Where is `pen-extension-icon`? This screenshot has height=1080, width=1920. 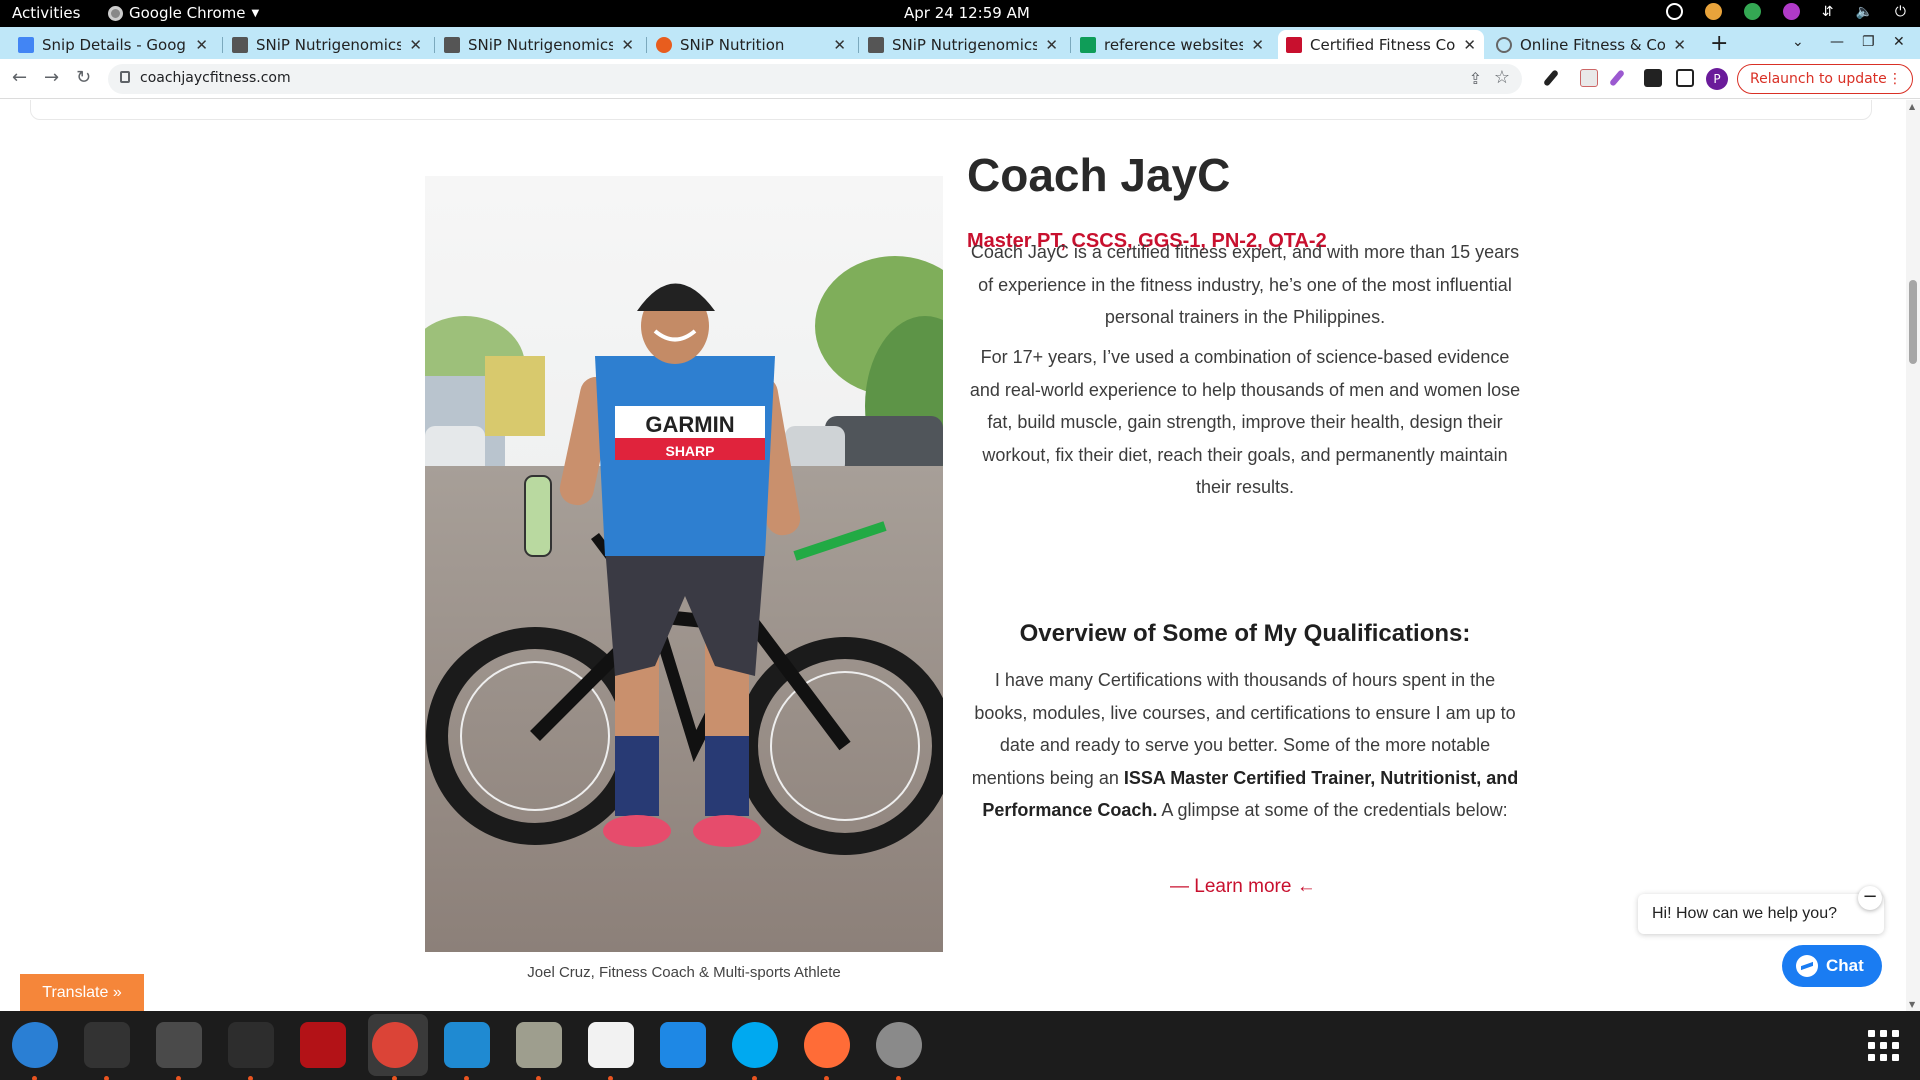 pen-extension-icon is located at coordinates (1617, 78).